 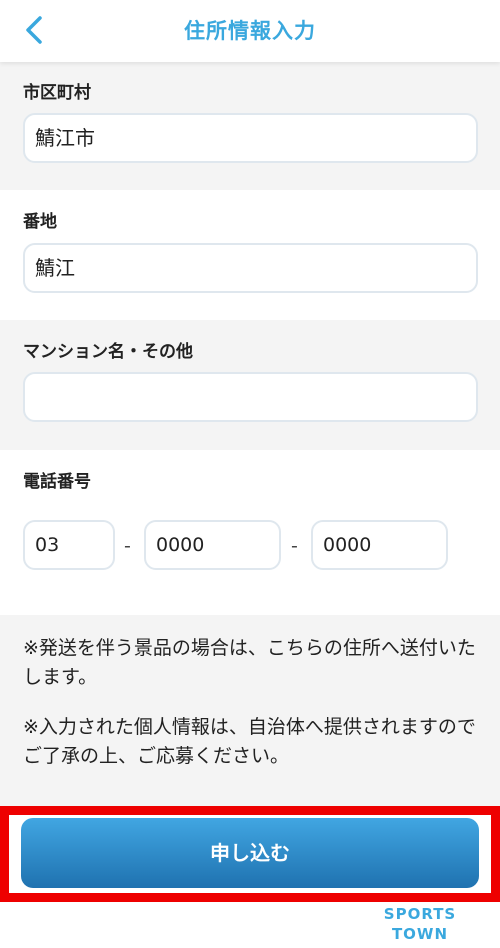 What do you see at coordinates (108, 352) in the screenshot?
I see `building-label: マンション名・その他` at bounding box center [108, 352].